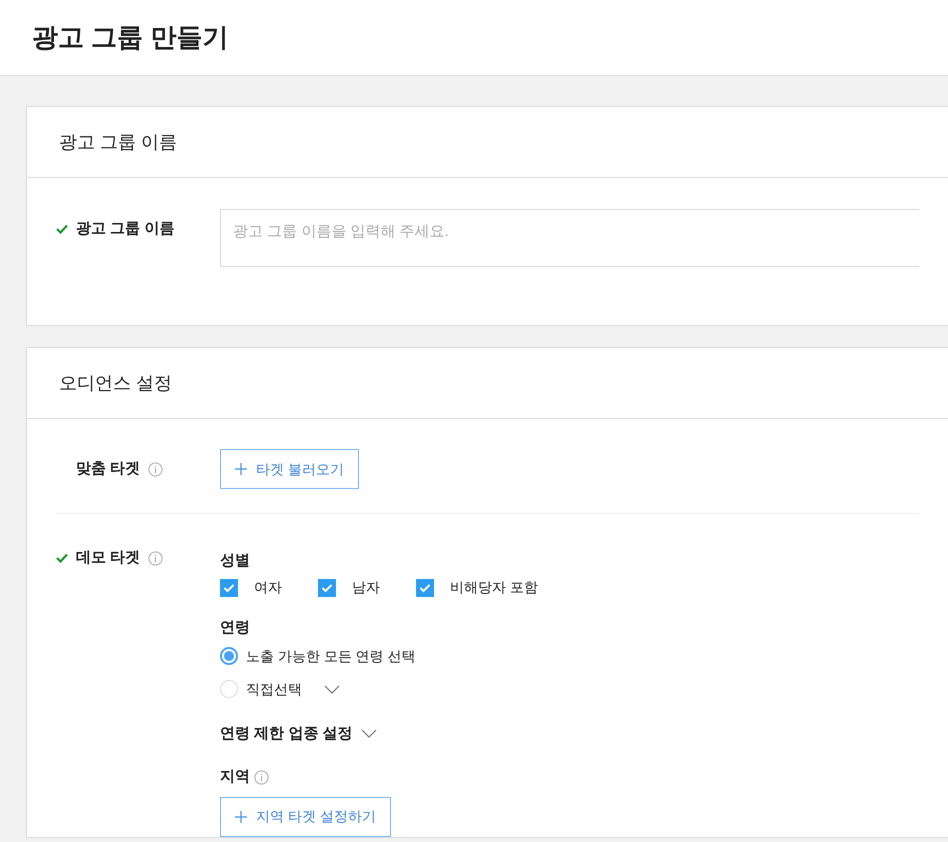 This screenshot has width=948, height=842. What do you see at coordinates (108, 468) in the screenshot?
I see `field-label: 맞춤 타겟` at bounding box center [108, 468].